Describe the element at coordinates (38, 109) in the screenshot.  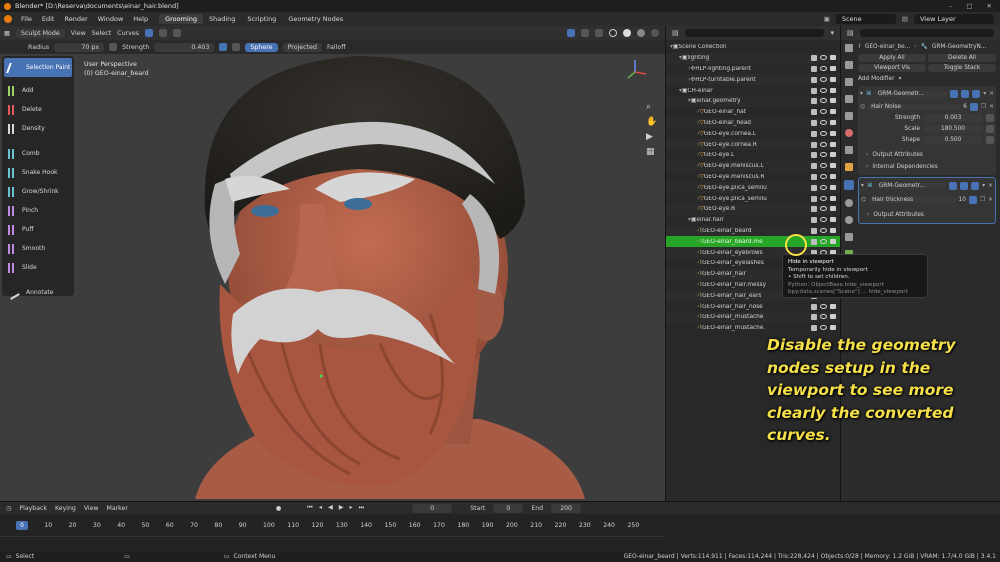
I see `tool-delete: Delete` at that location.